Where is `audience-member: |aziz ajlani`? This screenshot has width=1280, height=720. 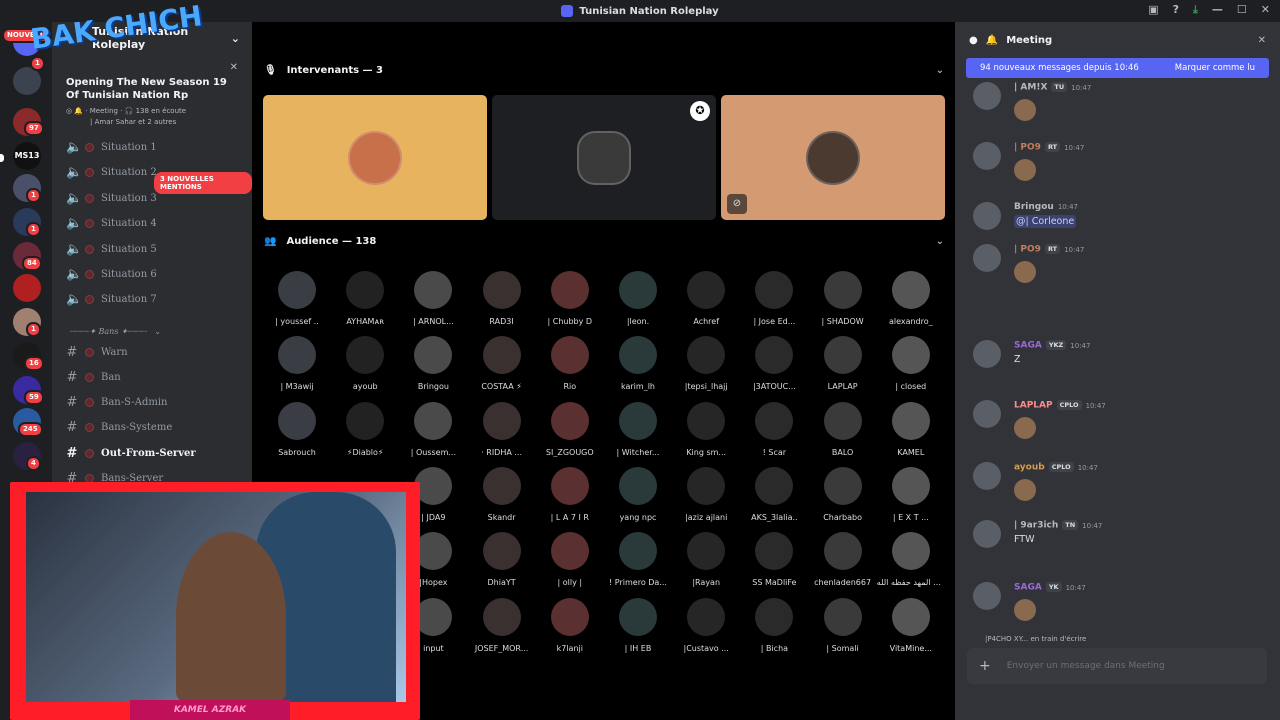
audience-member: |aziz ajlani is located at coordinates (706, 494).